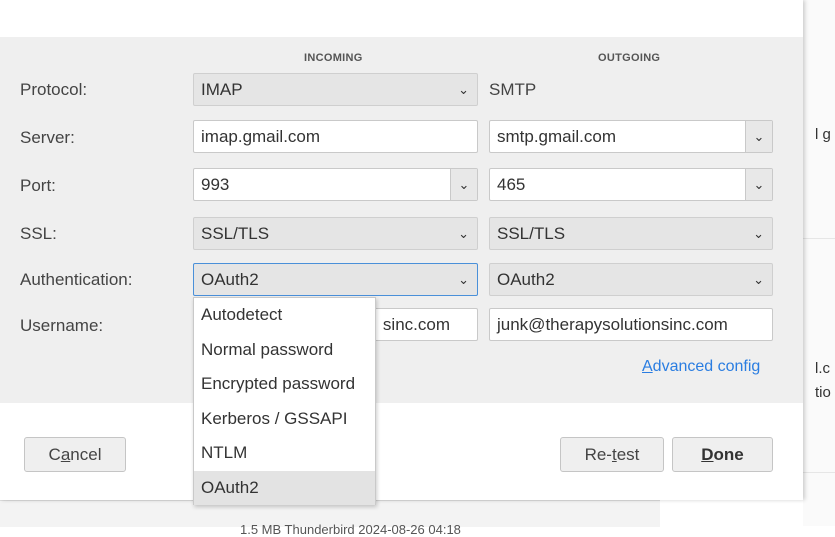  What do you see at coordinates (335, 136) in the screenshot?
I see `incoming-server-input: imap.gmail.com` at bounding box center [335, 136].